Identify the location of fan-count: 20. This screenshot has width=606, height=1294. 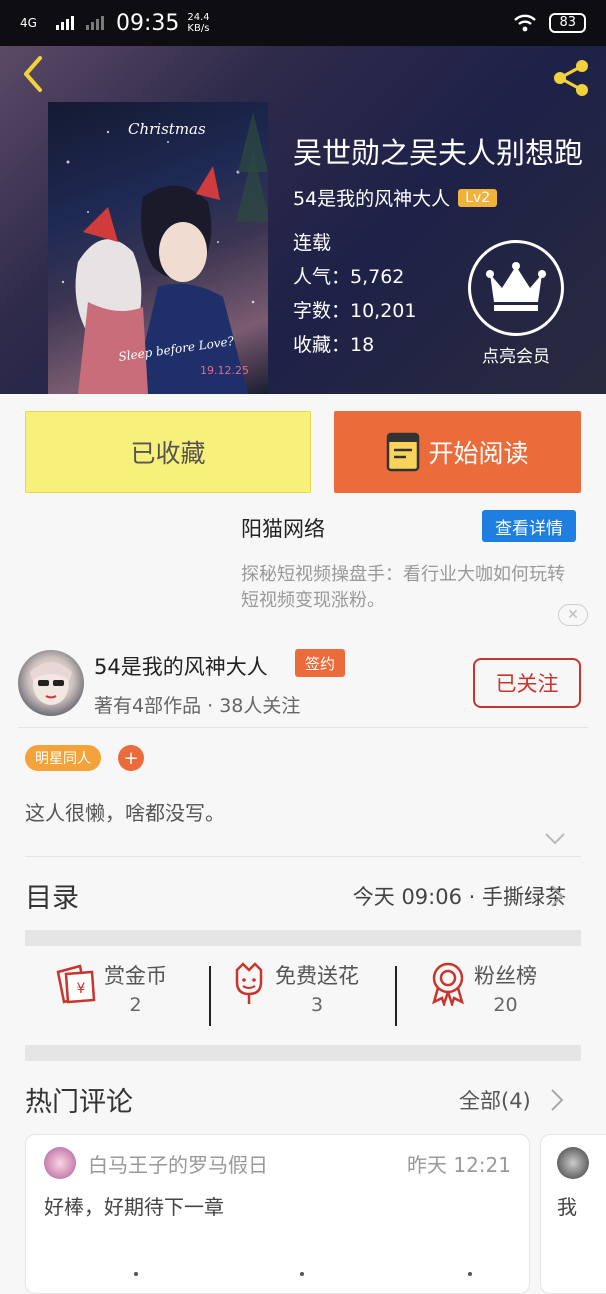
(505, 1005).